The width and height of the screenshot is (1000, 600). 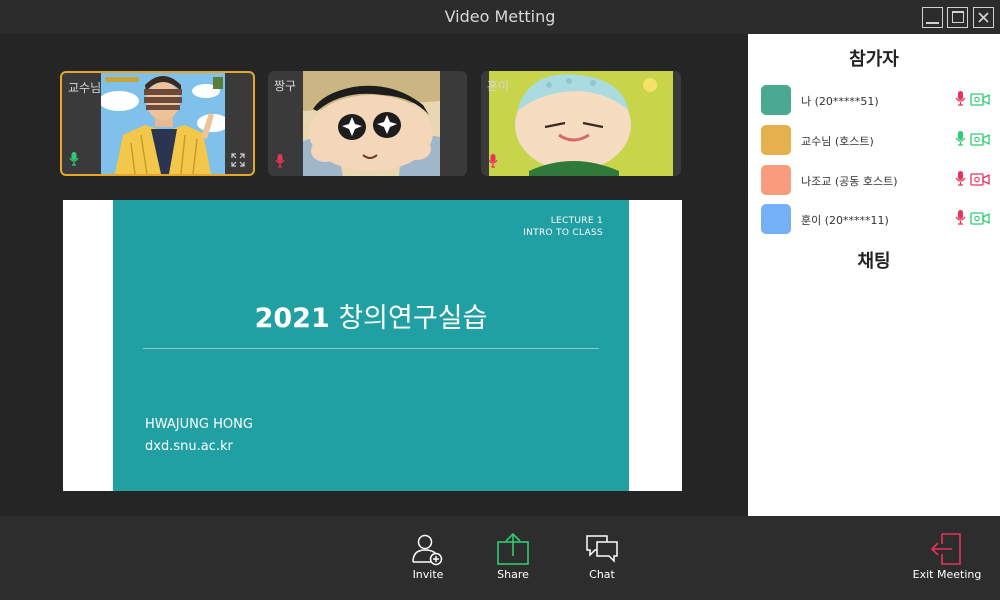 I want to click on participant-tile-huni: 훈이, so click(x=581, y=123).